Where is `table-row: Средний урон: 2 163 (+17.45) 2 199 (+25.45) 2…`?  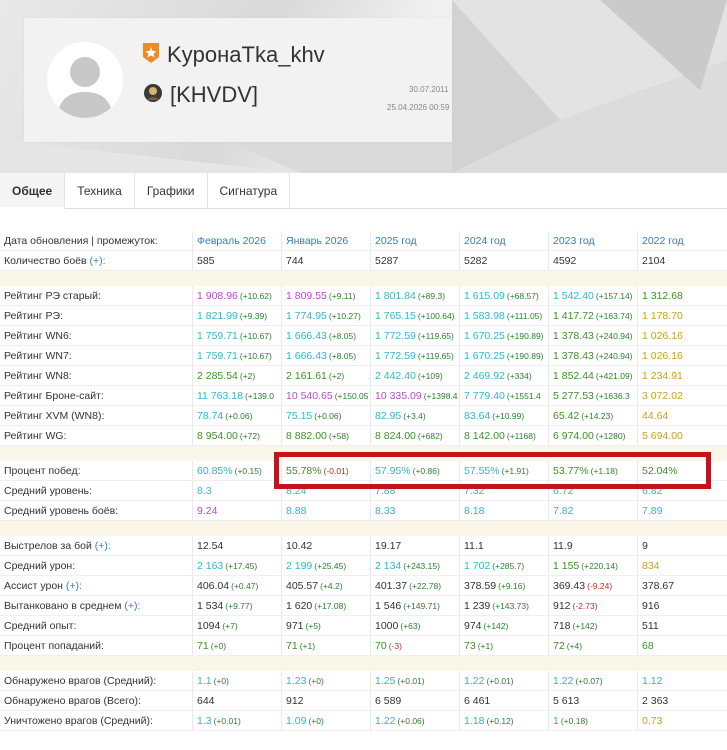 table-row: Средний урон: 2 163 (+17.45) 2 199 (+25.45) 2… is located at coordinates (363, 566).